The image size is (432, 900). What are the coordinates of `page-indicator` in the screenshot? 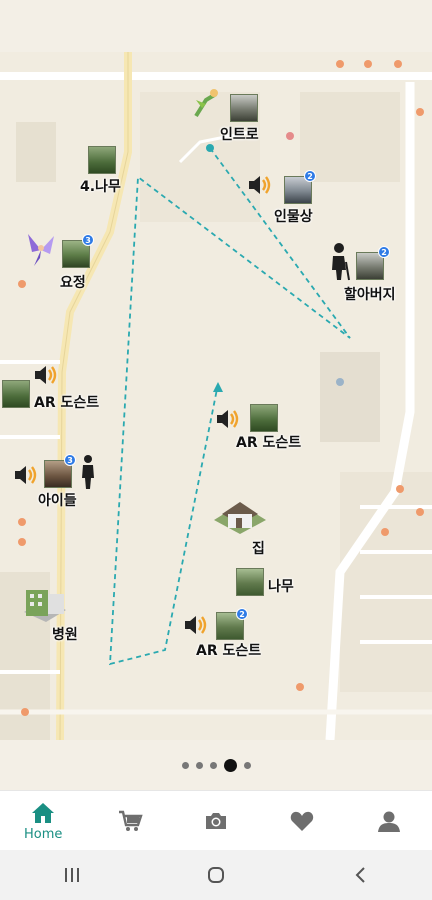 It's located at (216, 765).